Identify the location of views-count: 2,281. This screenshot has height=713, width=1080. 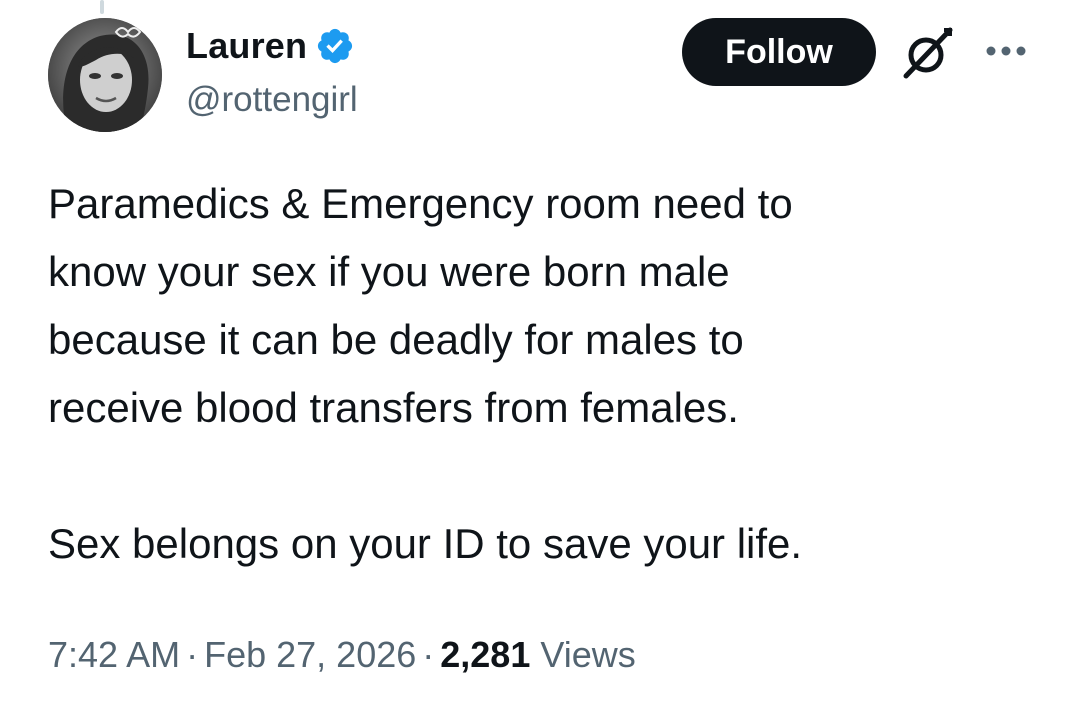
(485, 654).